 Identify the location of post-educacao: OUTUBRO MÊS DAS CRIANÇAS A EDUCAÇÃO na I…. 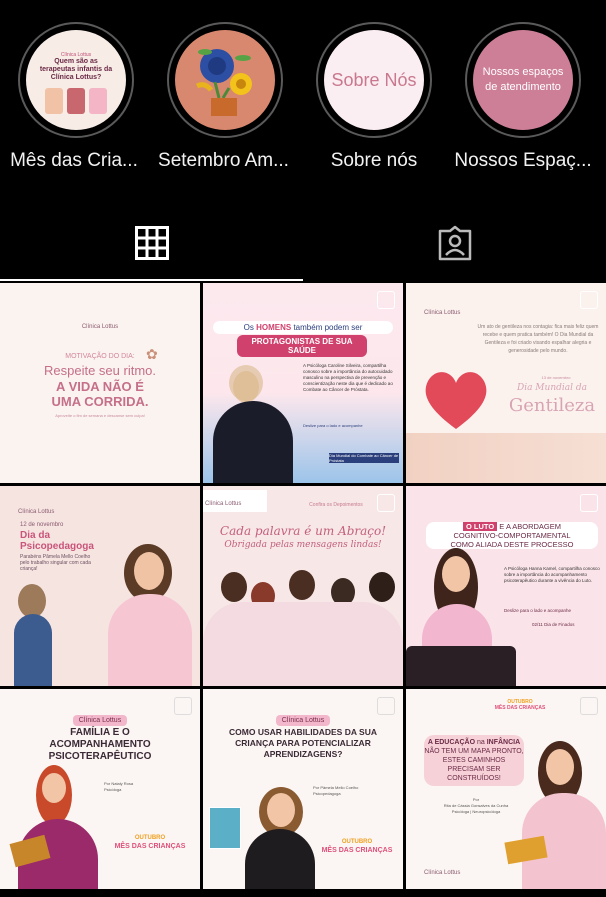
(506, 789).